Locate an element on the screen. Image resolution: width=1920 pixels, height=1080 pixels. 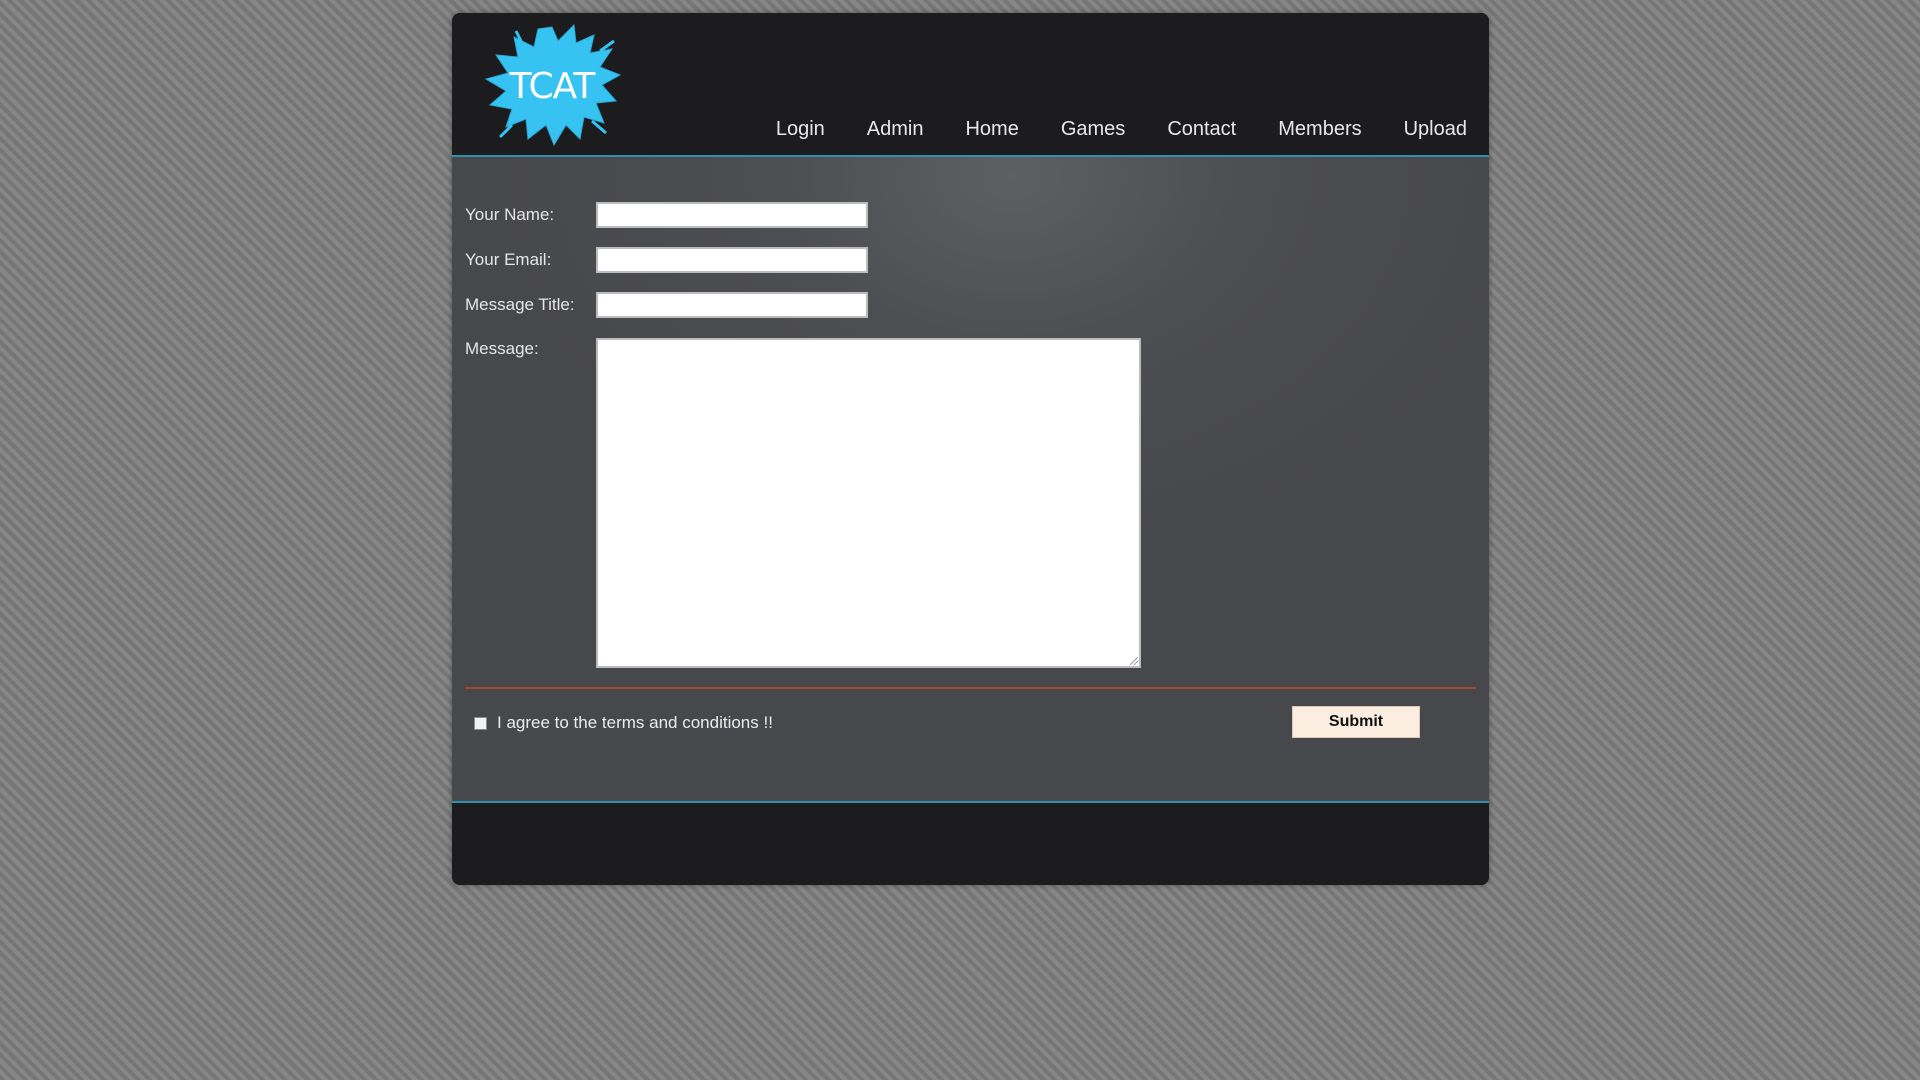
site-footer is located at coordinates (970, 844).